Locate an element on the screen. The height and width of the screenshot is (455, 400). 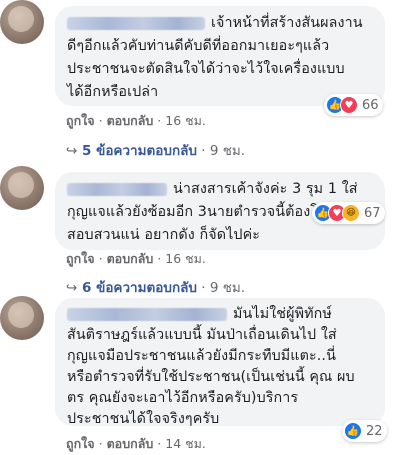
reaction-summary: 👍 ♥ 66 is located at coordinates (353, 105).